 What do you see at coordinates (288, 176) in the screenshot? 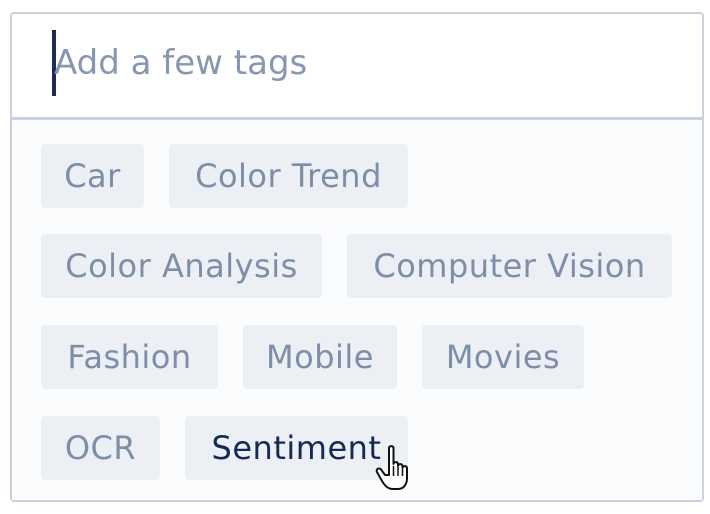
I see `tag-option-color-trend: Color Trend` at bounding box center [288, 176].